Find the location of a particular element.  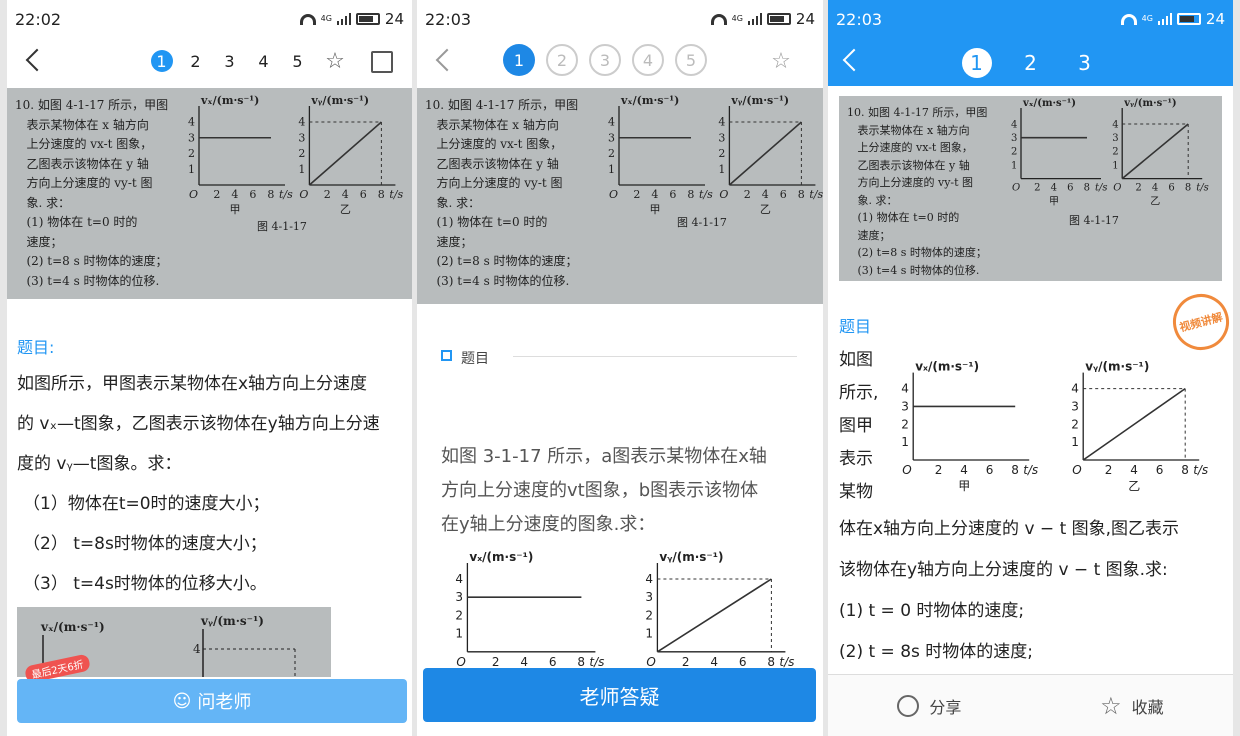

answer-left-ylabel: vₓ/(m·s⁻¹) is located at coordinates (72, 627).